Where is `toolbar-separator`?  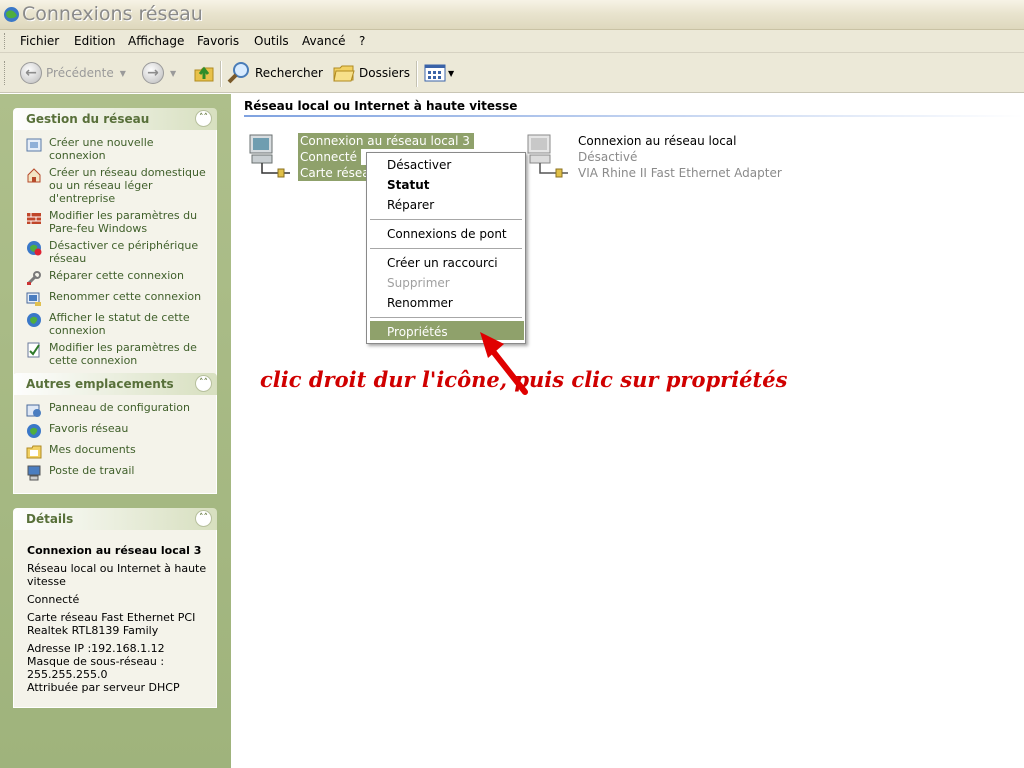
toolbar-separator is located at coordinates (221, 74).